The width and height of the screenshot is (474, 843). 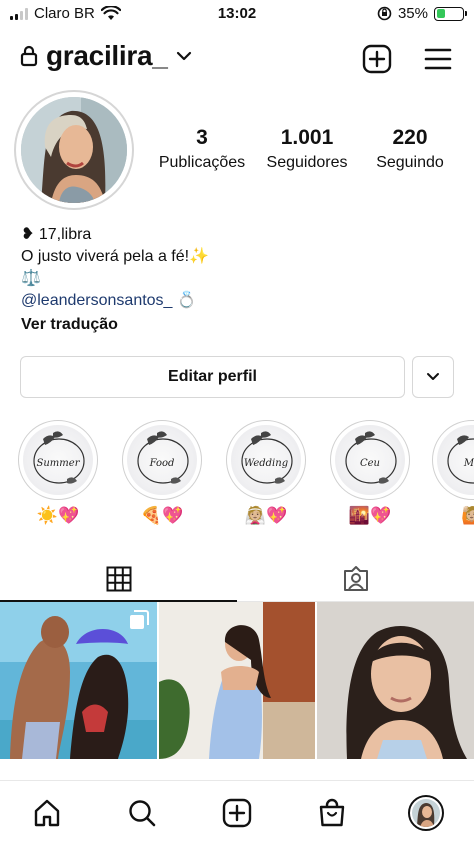 I want to click on highlight-ceu: Ceu 🌇💖, so click(x=370, y=473).